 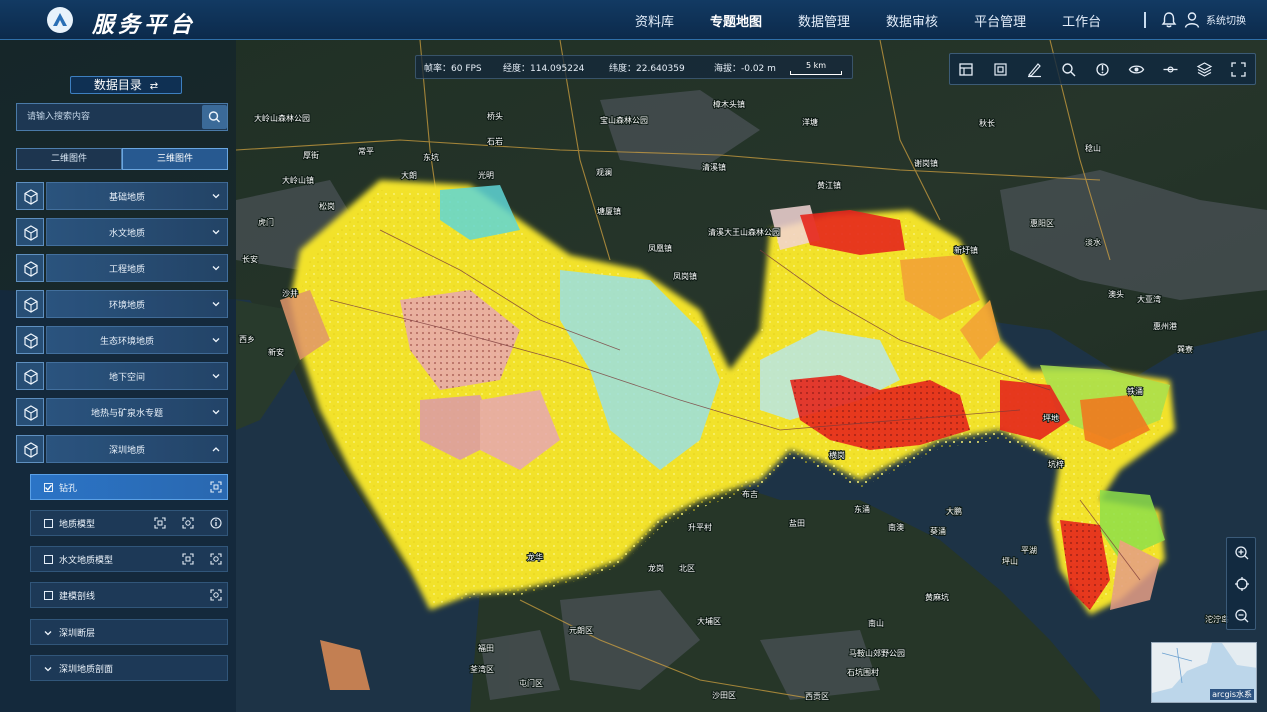 I want to click on nav-item-platform-management: 平台管理, so click(x=1000, y=20).